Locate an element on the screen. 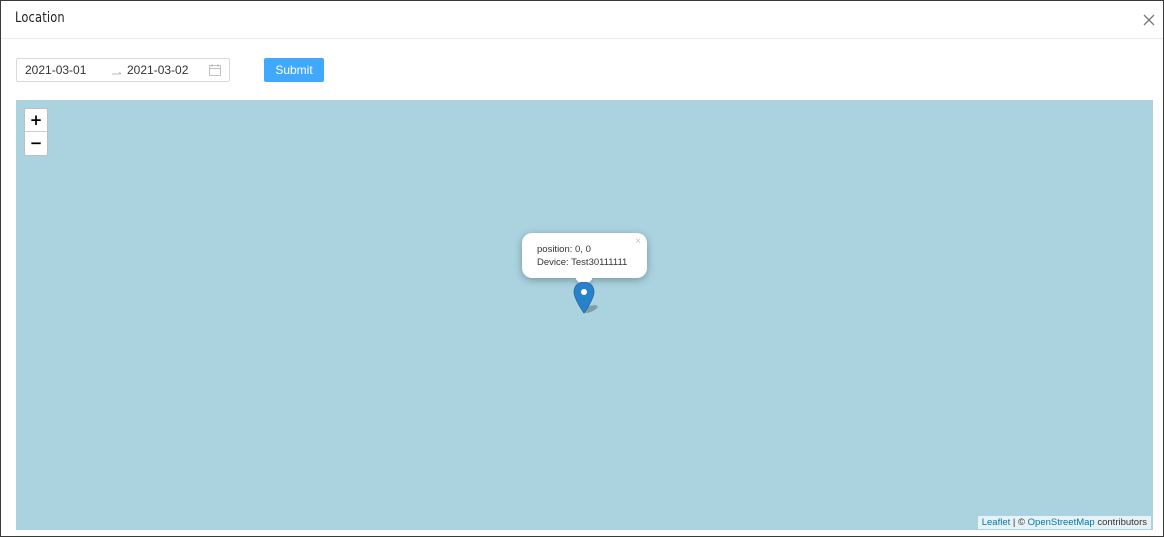 The width and height of the screenshot is (1164, 537). date-separator is located at coordinates (117, 71).